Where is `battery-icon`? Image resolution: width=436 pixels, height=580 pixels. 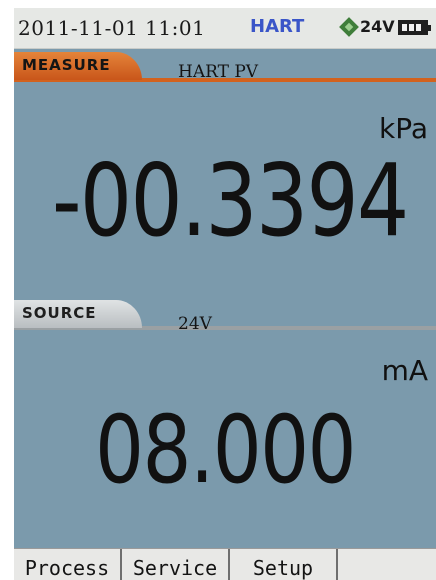 battery-icon is located at coordinates (414, 27).